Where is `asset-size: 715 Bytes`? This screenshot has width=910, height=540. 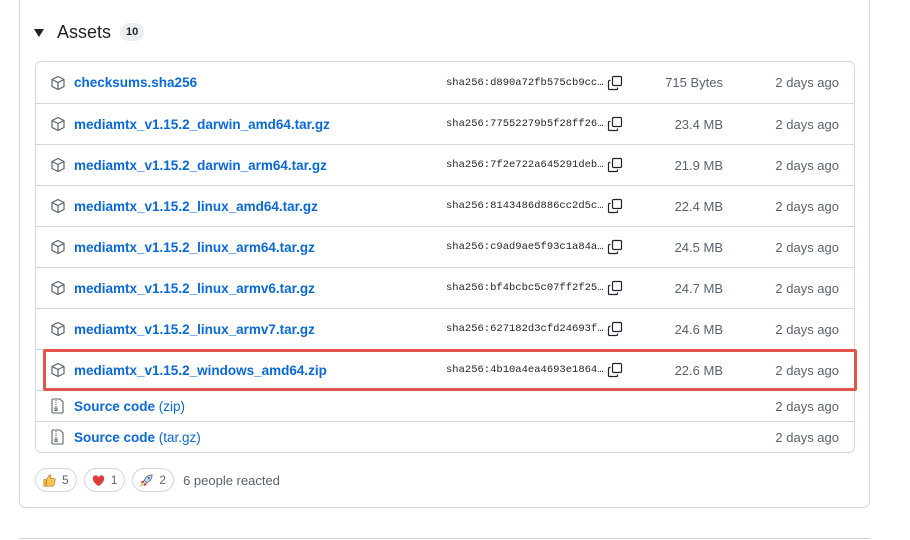 asset-size: 715 Bytes is located at coordinates (694, 82).